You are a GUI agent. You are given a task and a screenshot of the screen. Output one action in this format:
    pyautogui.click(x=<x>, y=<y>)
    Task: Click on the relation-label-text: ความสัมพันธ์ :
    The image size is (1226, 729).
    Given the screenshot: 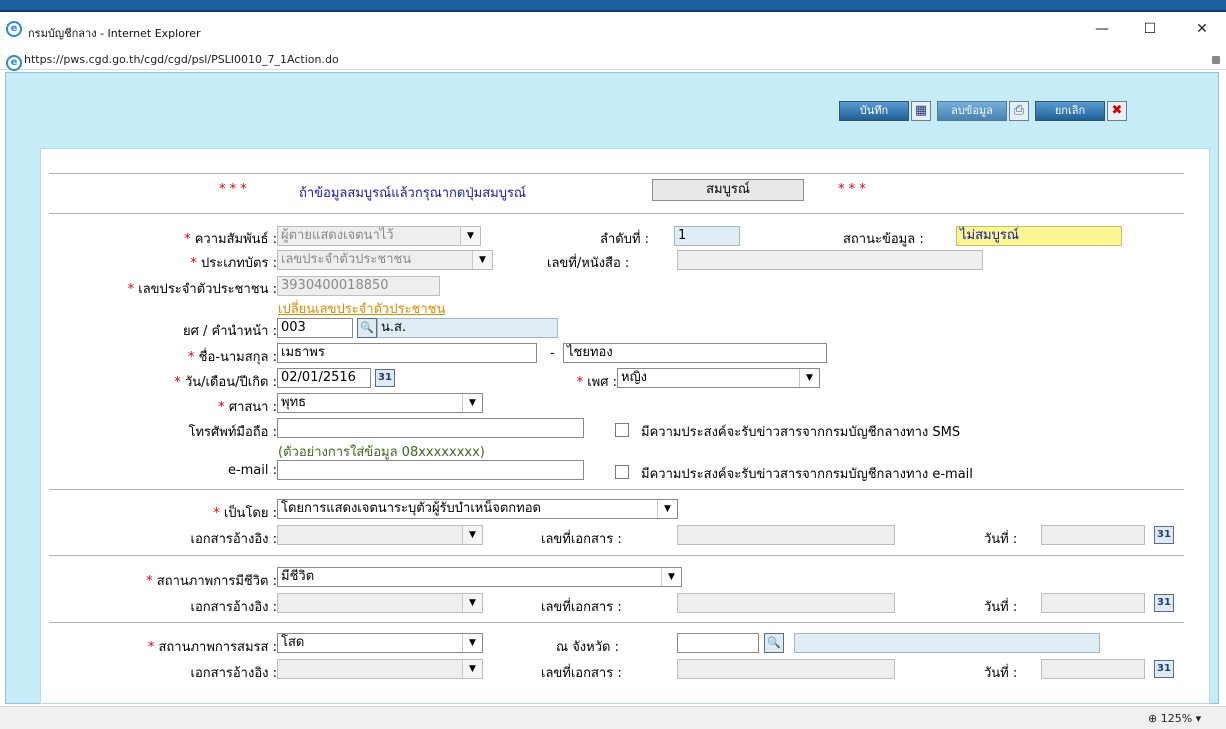 What is the action you would take?
    pyautogui.click(x=235, y=239)
    